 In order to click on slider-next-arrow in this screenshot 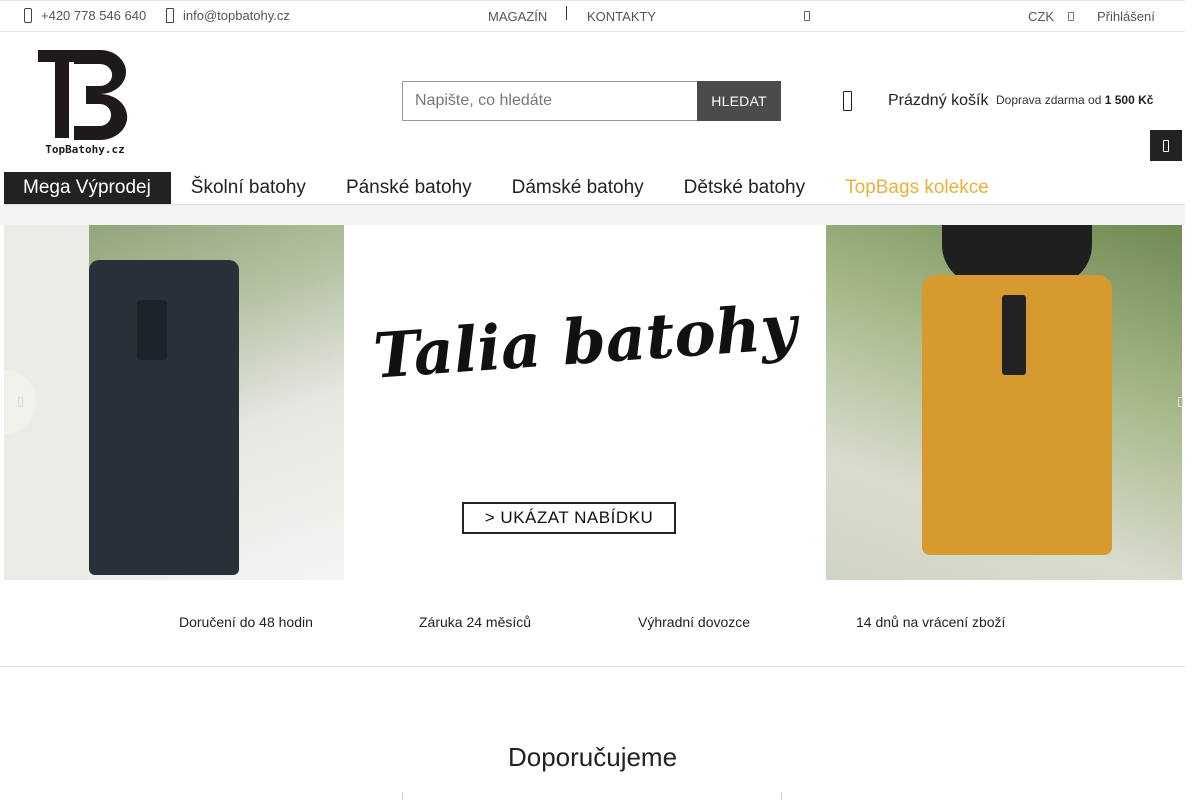, I will do `click(1180, 402)`.